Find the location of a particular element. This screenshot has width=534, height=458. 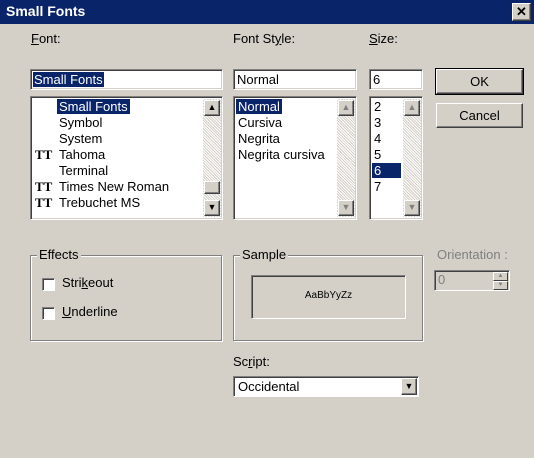

font-list-item: Tahoma is located at coordinates (82, 154).